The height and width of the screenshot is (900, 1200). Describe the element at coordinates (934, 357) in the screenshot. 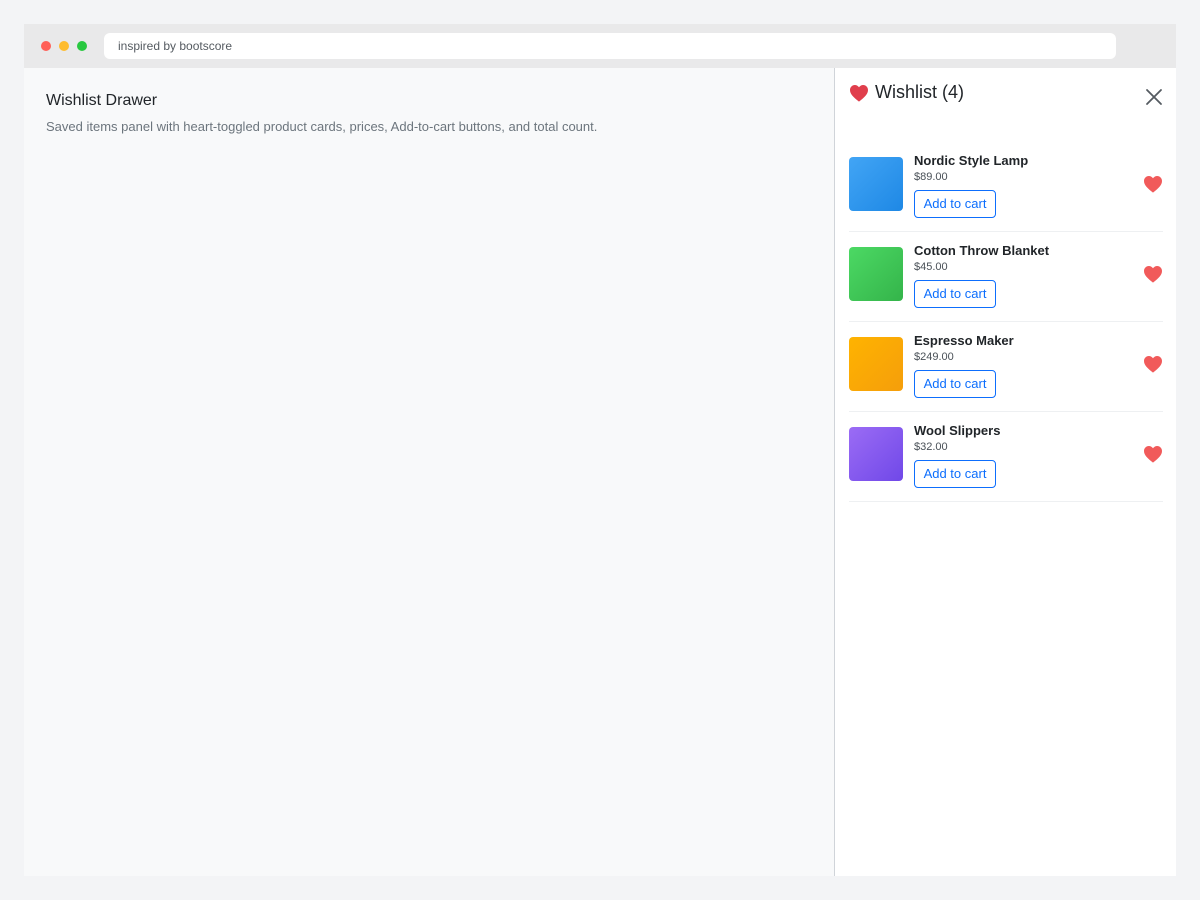

I see `product-price: $249.00` at that location.